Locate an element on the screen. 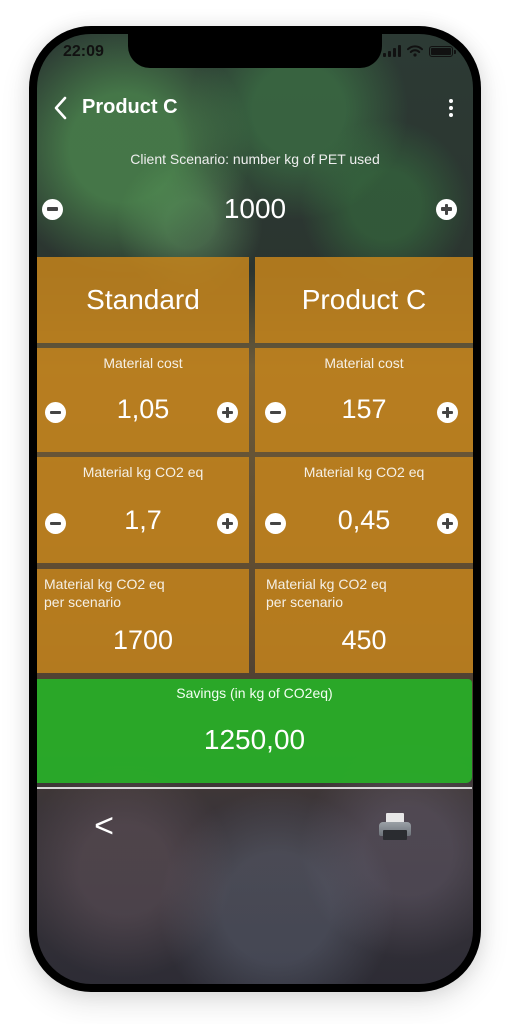 This screenshot has width=510, height=1024. scenario-label: Client Scenario: number kg of PET used is located at coordinates (255, 159).